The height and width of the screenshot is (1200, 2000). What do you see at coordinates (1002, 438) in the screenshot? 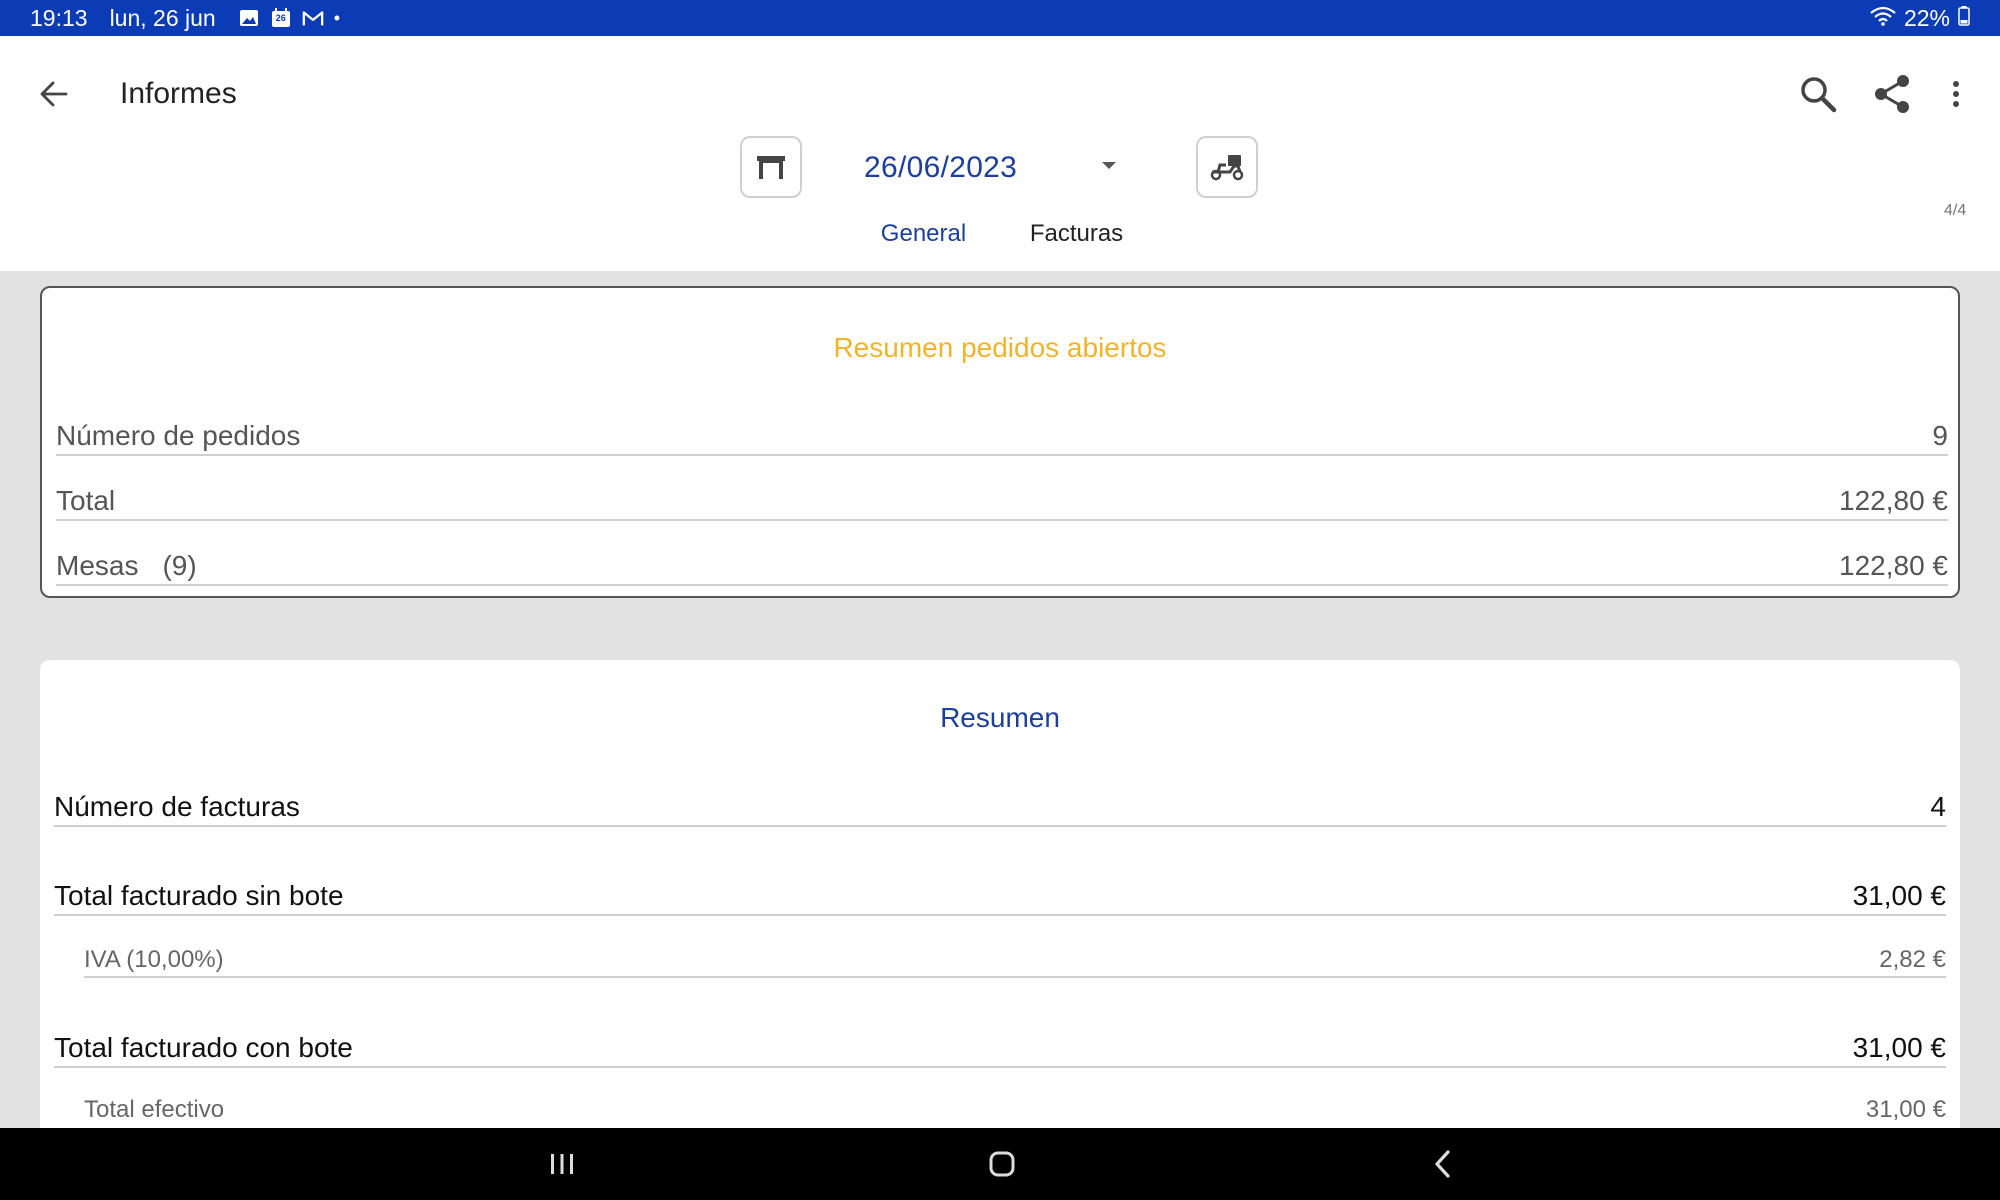
I see `row-numero-pedidos: Número de pedidos 9` at bounding box center [1002, 438].